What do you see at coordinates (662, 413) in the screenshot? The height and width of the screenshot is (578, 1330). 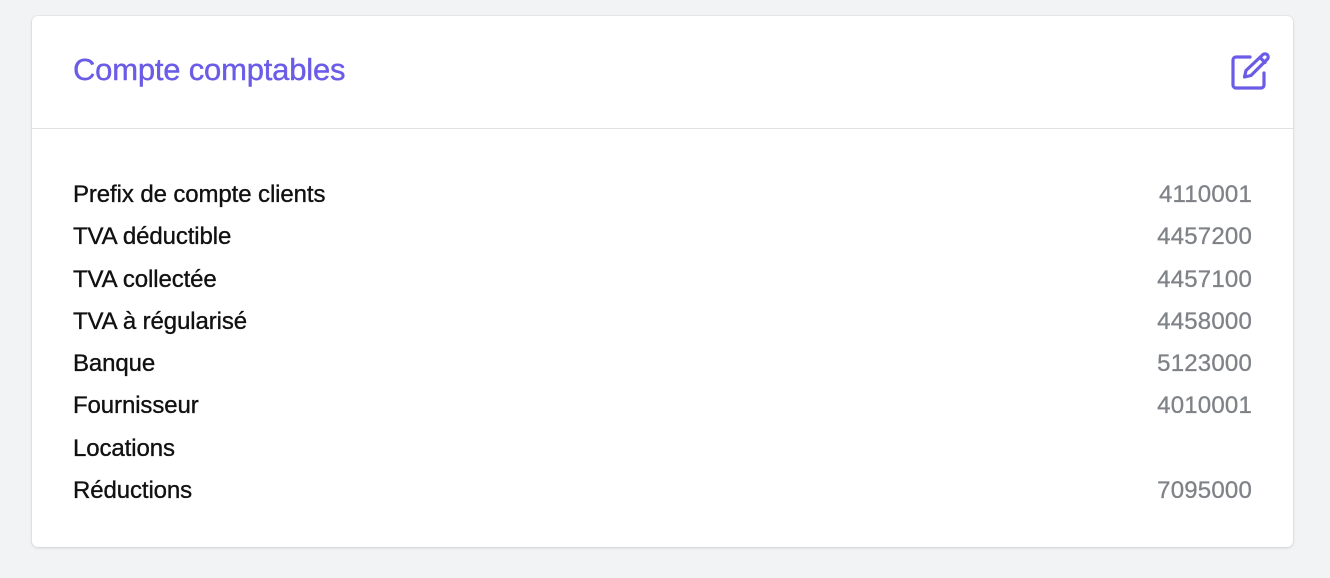 I see `list-item: Fournisseur 4010001` at bounding box center [662, 413].